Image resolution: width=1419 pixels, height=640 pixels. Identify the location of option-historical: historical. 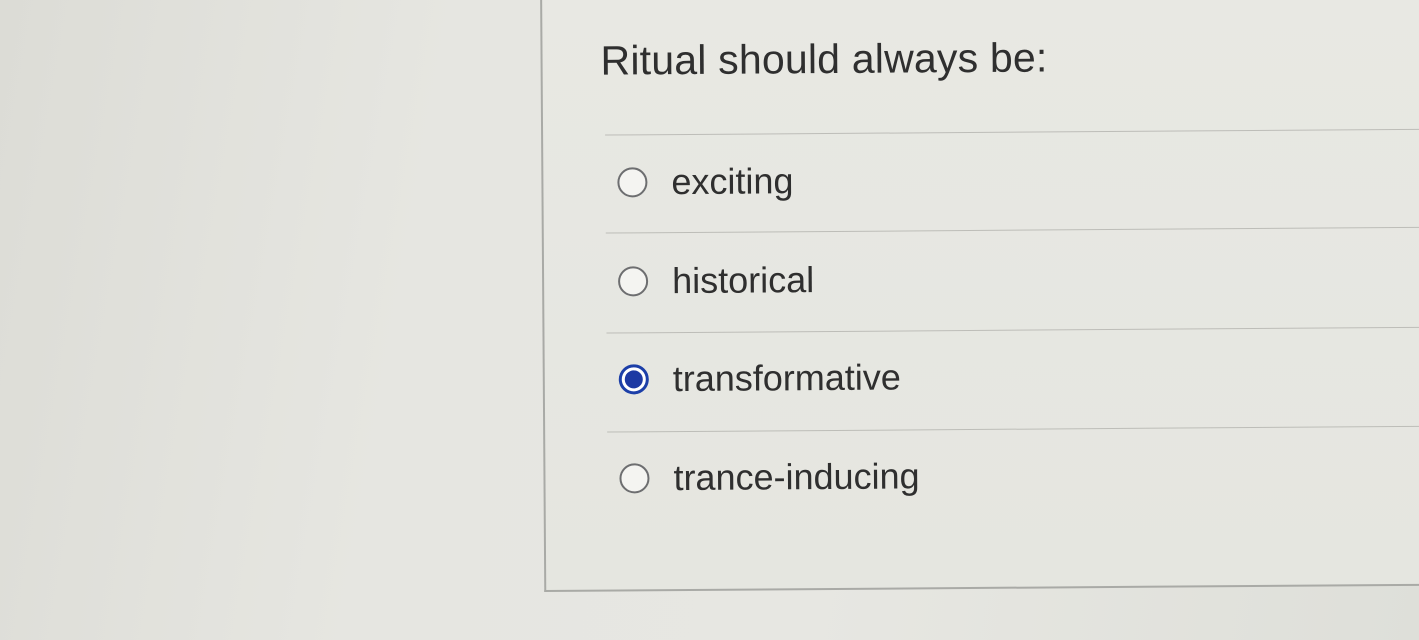
(716, 280).